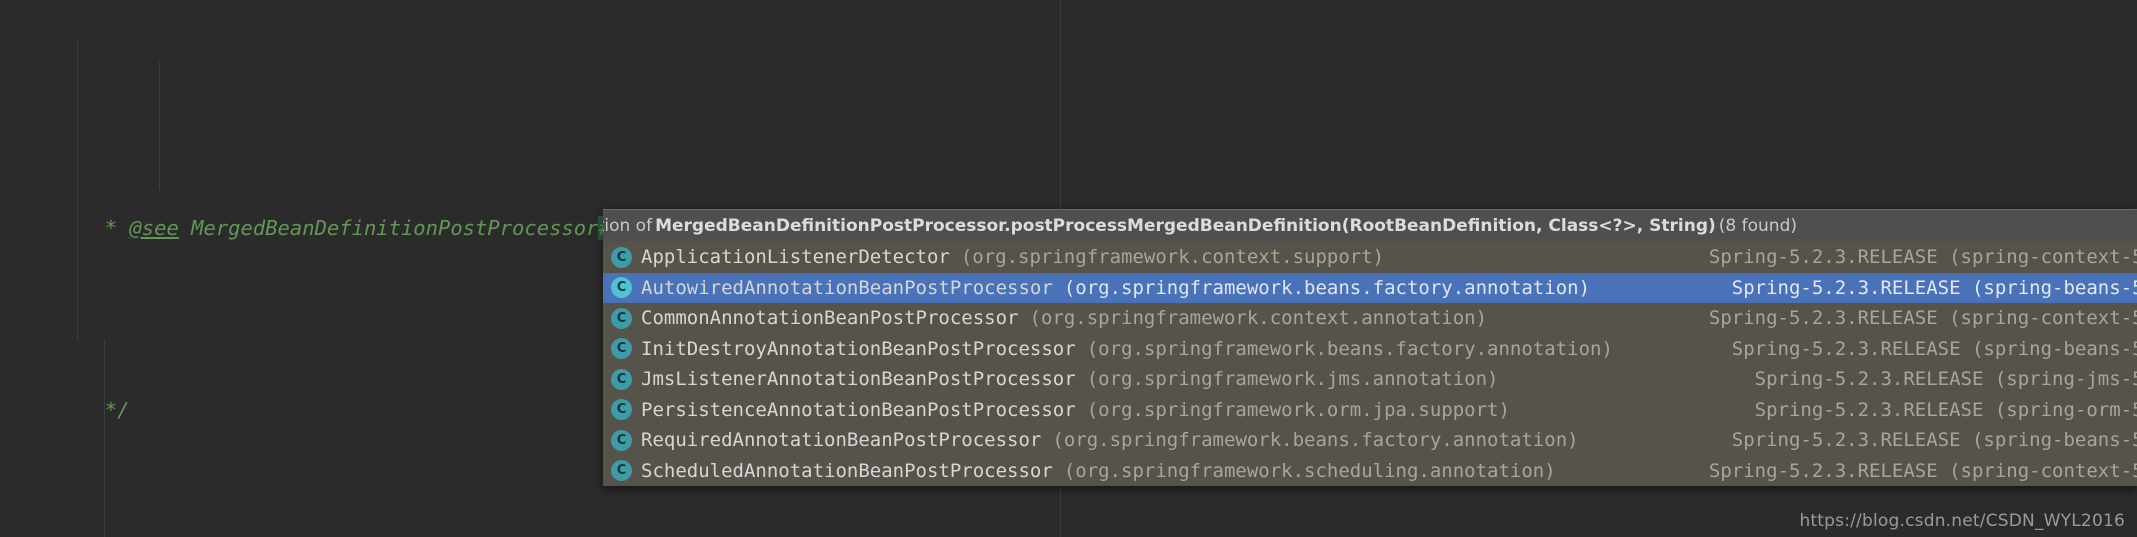 Image resolution: width=2137 pixels, height=537 pixels. I want to click on implementation-class-name: AutowiredAnnotationBeanPostProcessor, so click(847, 287).